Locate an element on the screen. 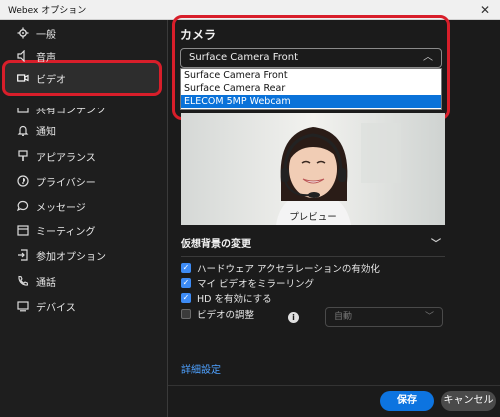 The width and height of the screenshot is (500, 417). sidebar-item-video: ビデオ is located at coordinates (41, 78).